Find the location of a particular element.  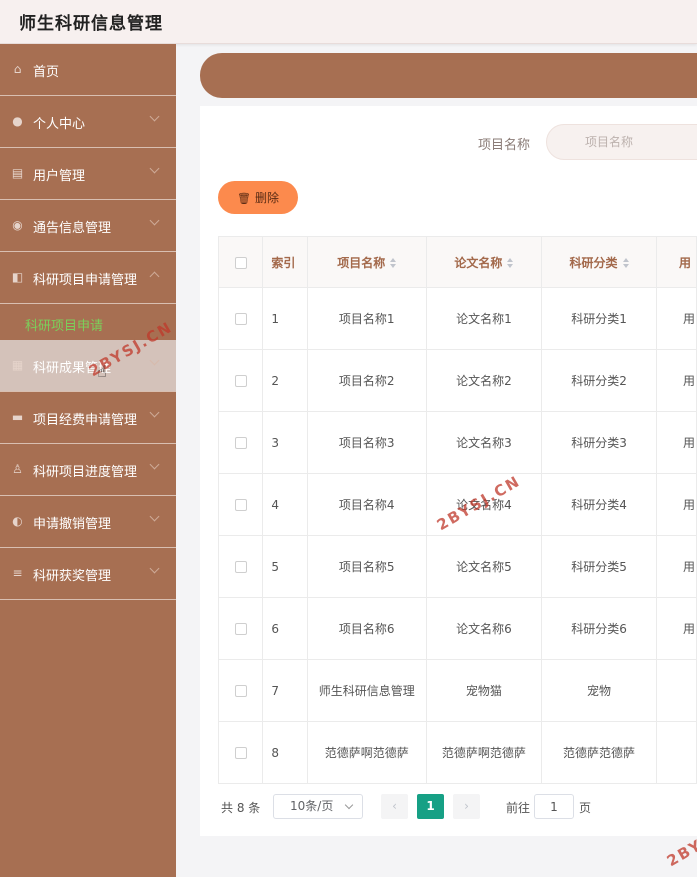

row-index: 2 is located at coordinates (285, 380).